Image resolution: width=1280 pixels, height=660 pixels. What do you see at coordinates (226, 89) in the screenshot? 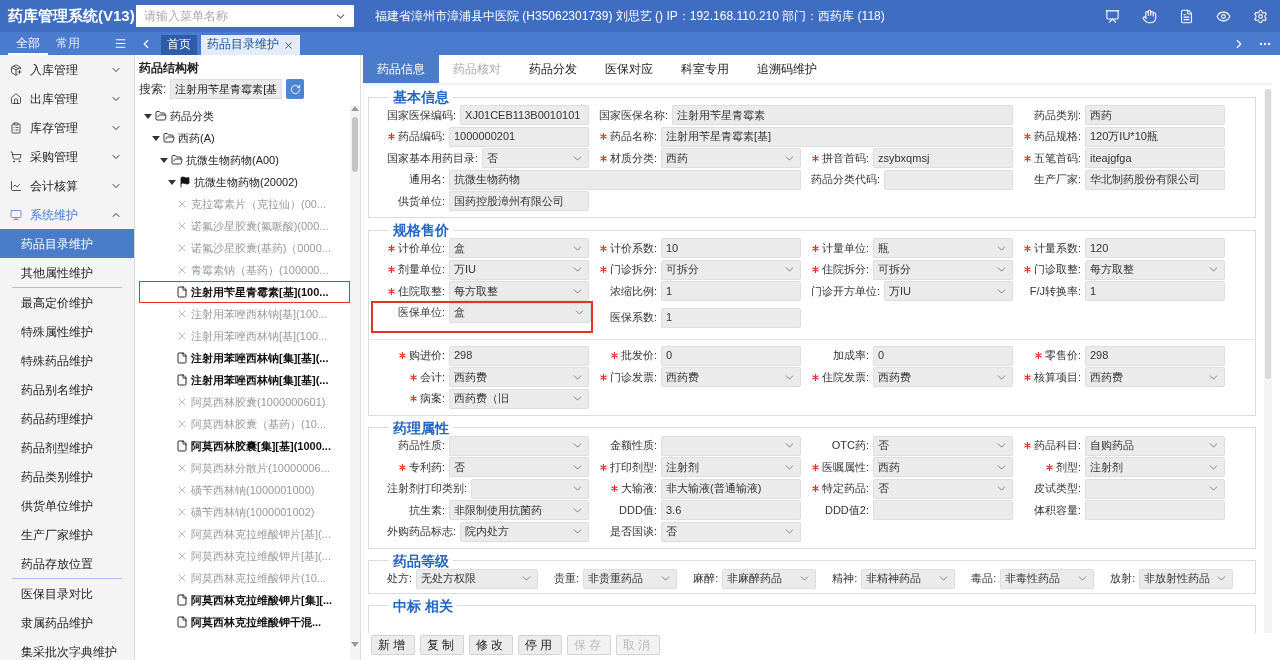
I see `tree-search-field: 注射用苄星青霉素[基` at bounding box center [226, 89].